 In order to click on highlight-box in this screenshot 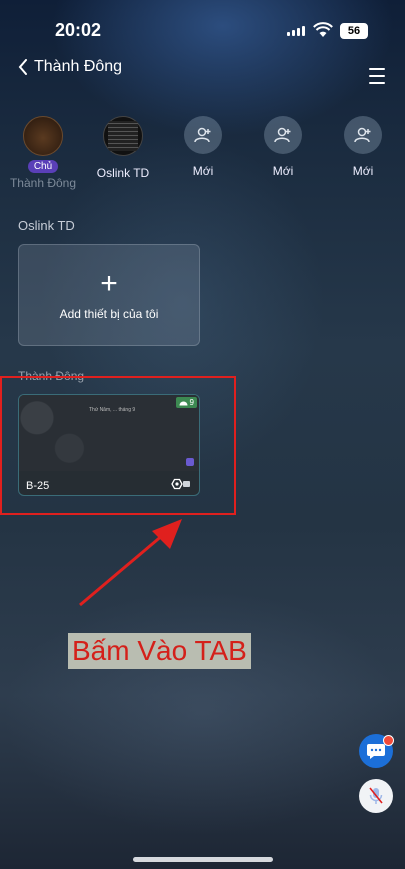, I will do `click(118, 445)`.